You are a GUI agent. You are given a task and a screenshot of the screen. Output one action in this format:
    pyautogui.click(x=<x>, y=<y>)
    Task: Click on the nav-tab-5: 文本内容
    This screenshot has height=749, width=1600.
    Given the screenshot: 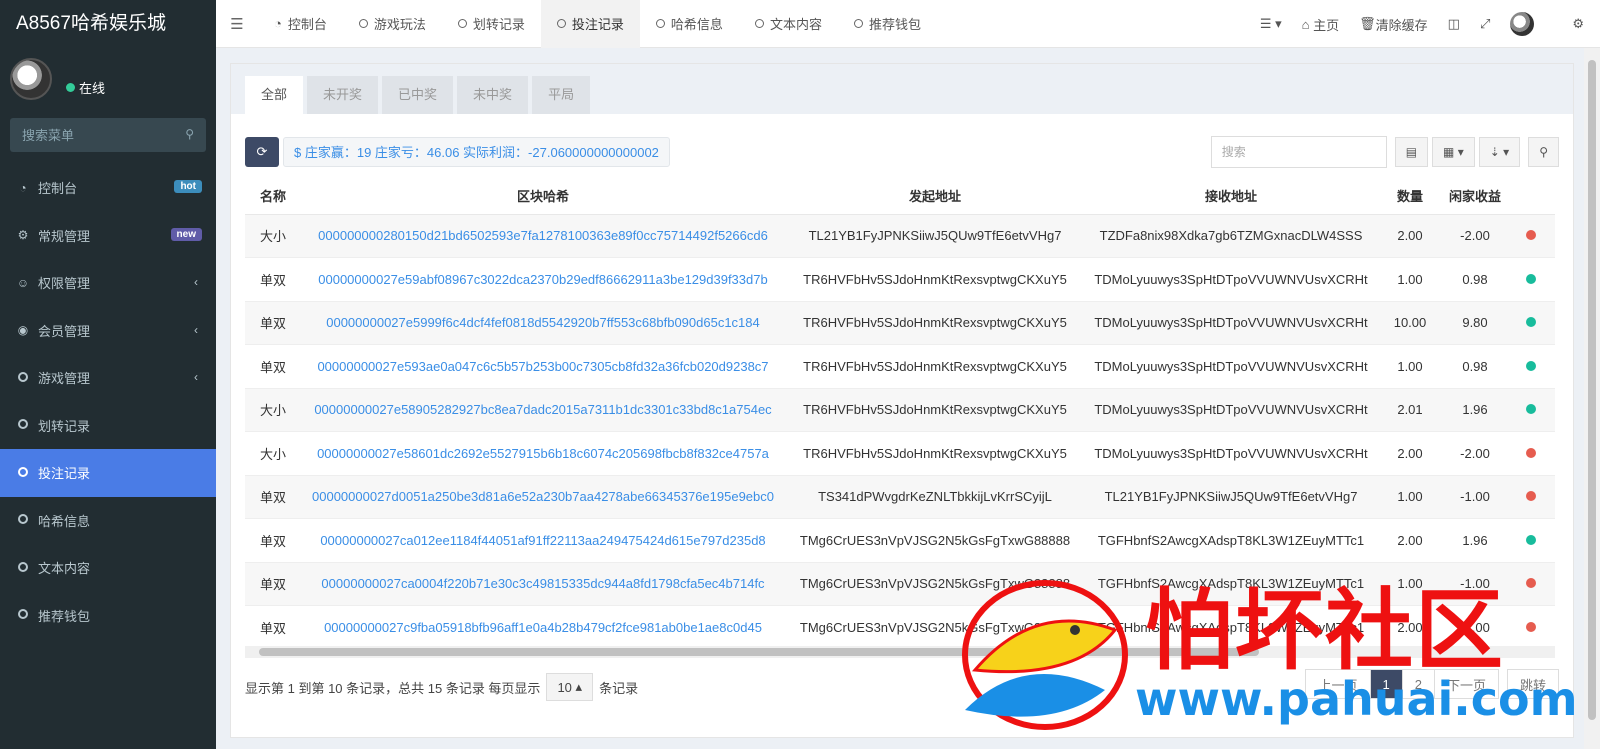 What is the action you would take?
    pyautogui.click(x=788, y=24)
    